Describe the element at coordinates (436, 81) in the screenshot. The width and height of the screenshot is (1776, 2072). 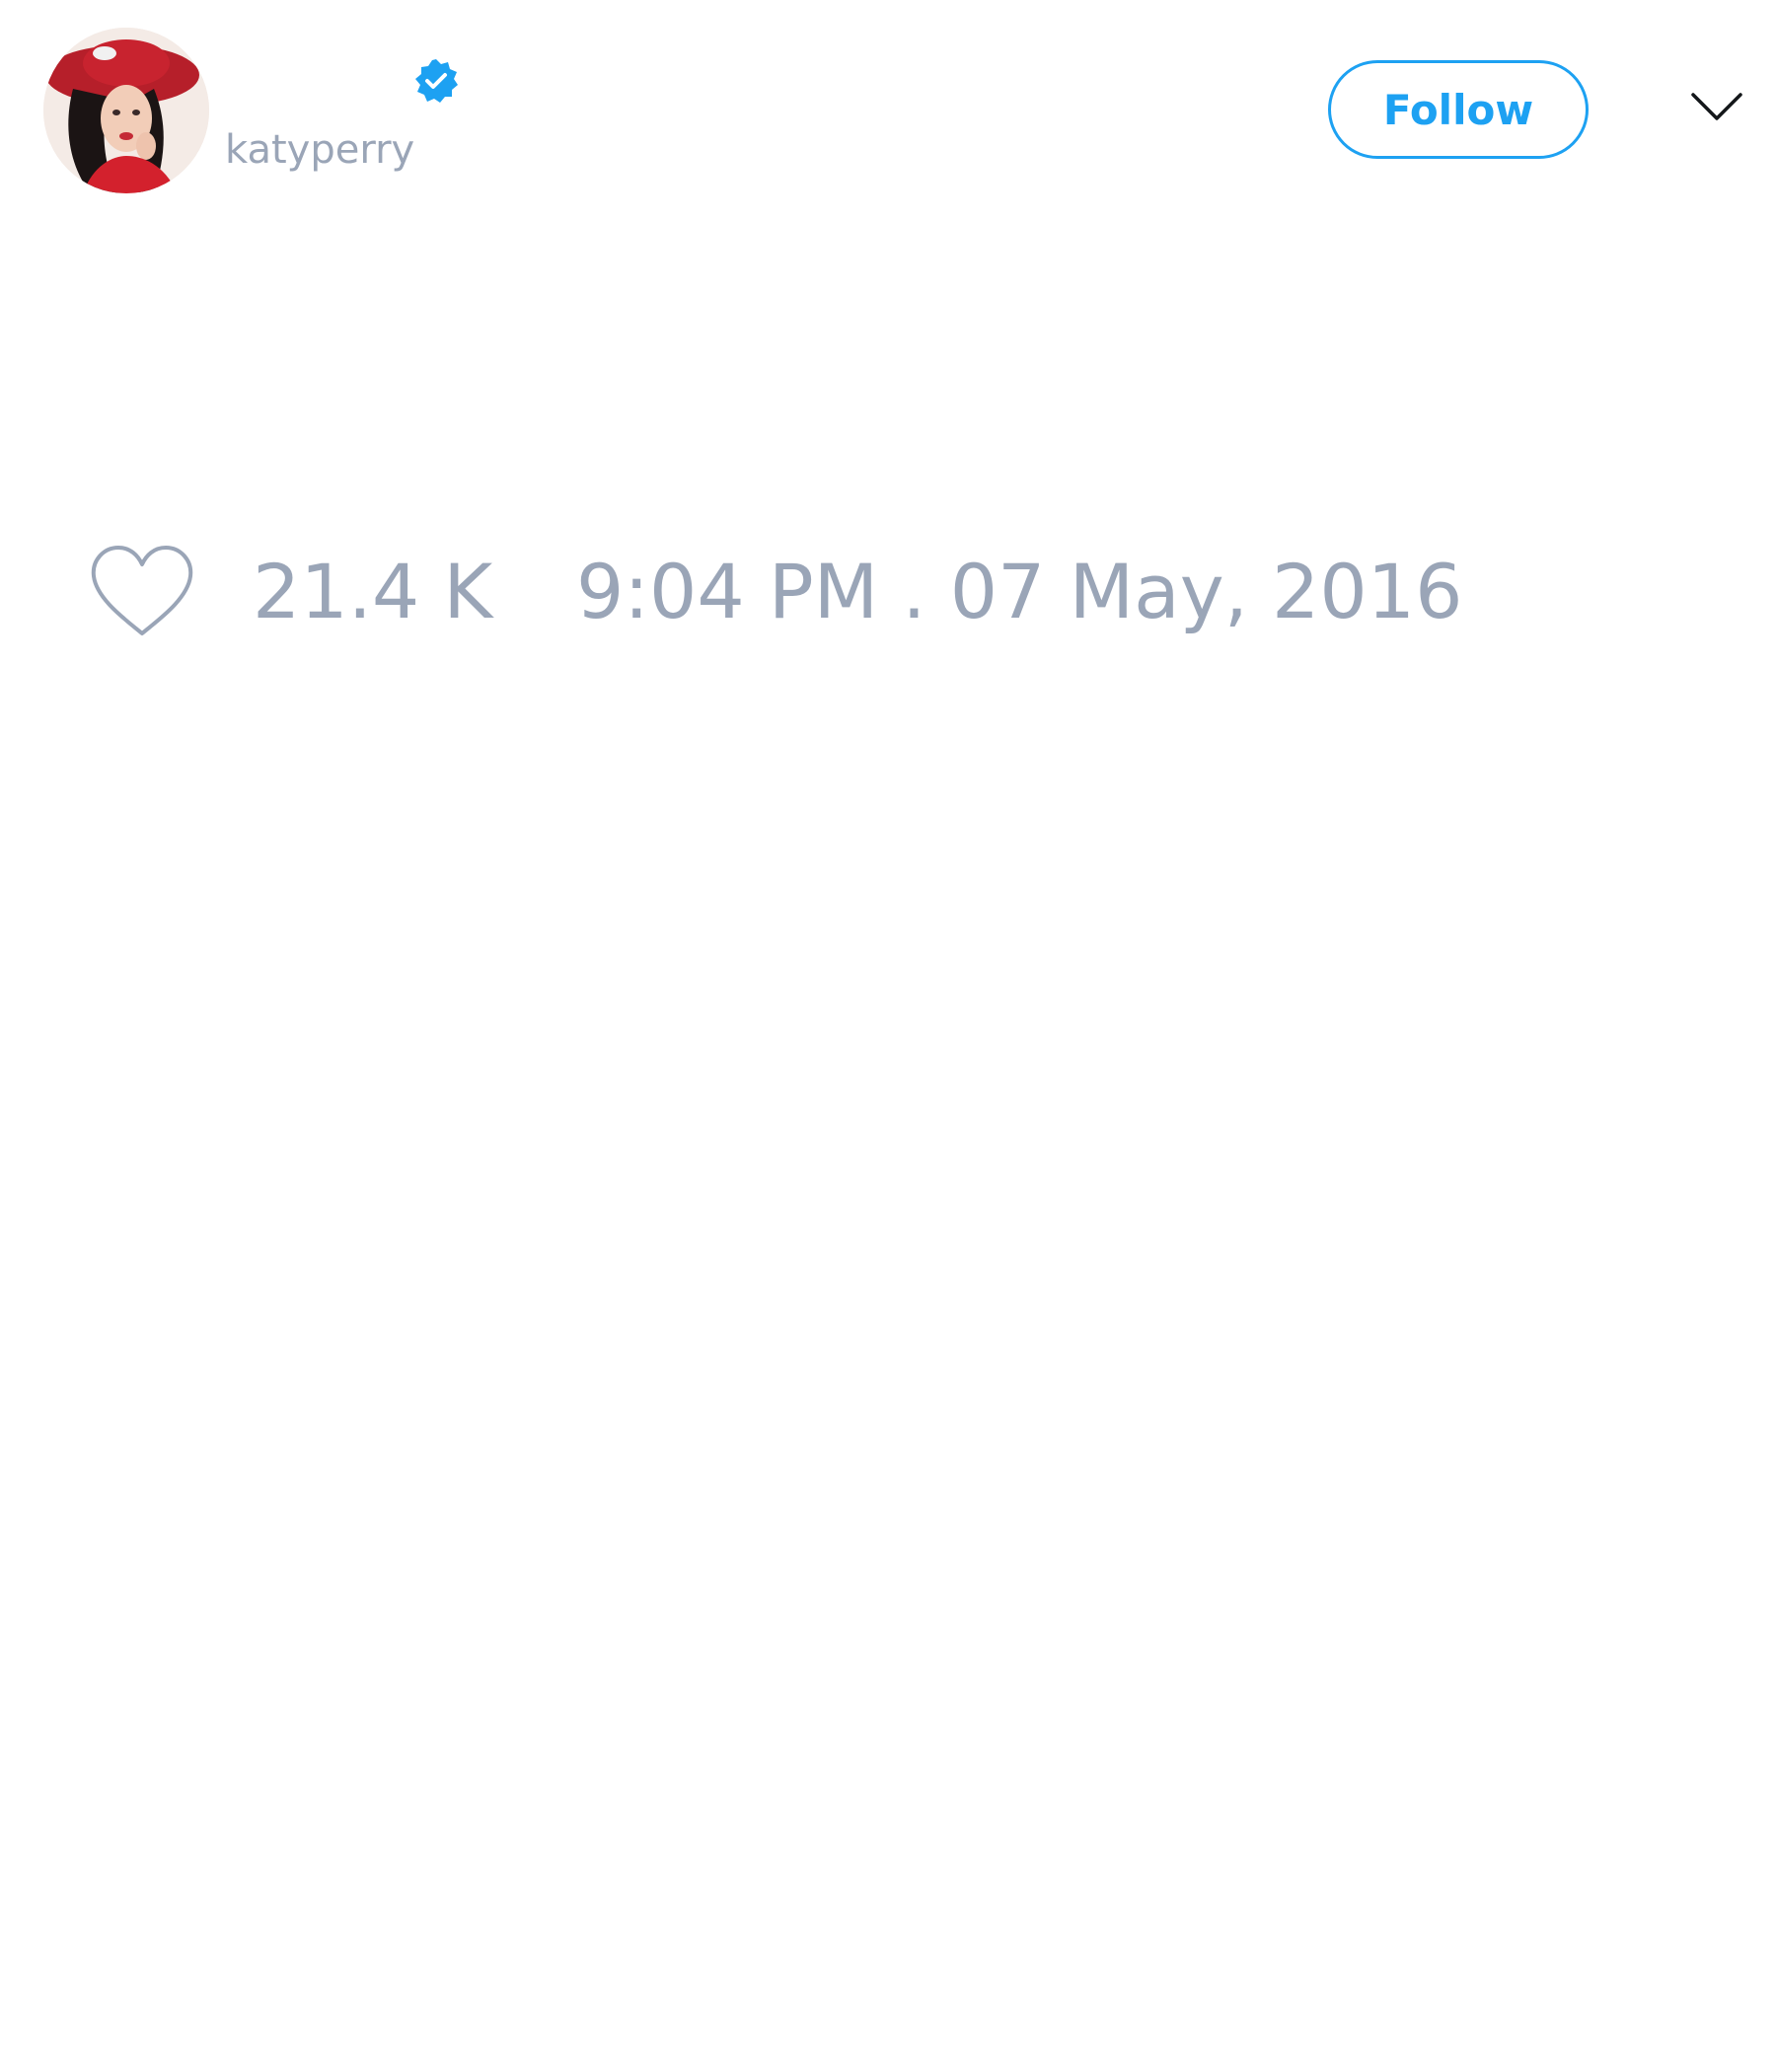
I see `verified-badge-icon` at that location.